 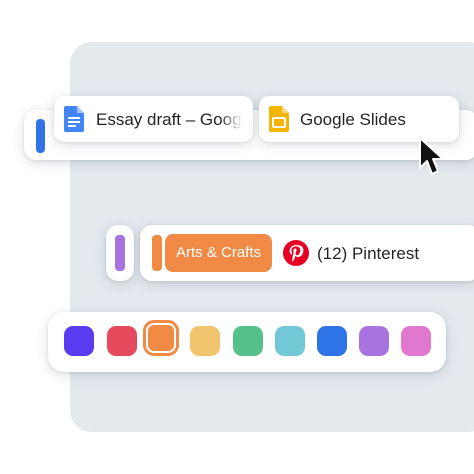 What do you see at coordinates (248, 341) in the screenshot?
I see `color-swatch-green` at bounding box center [248, 341].